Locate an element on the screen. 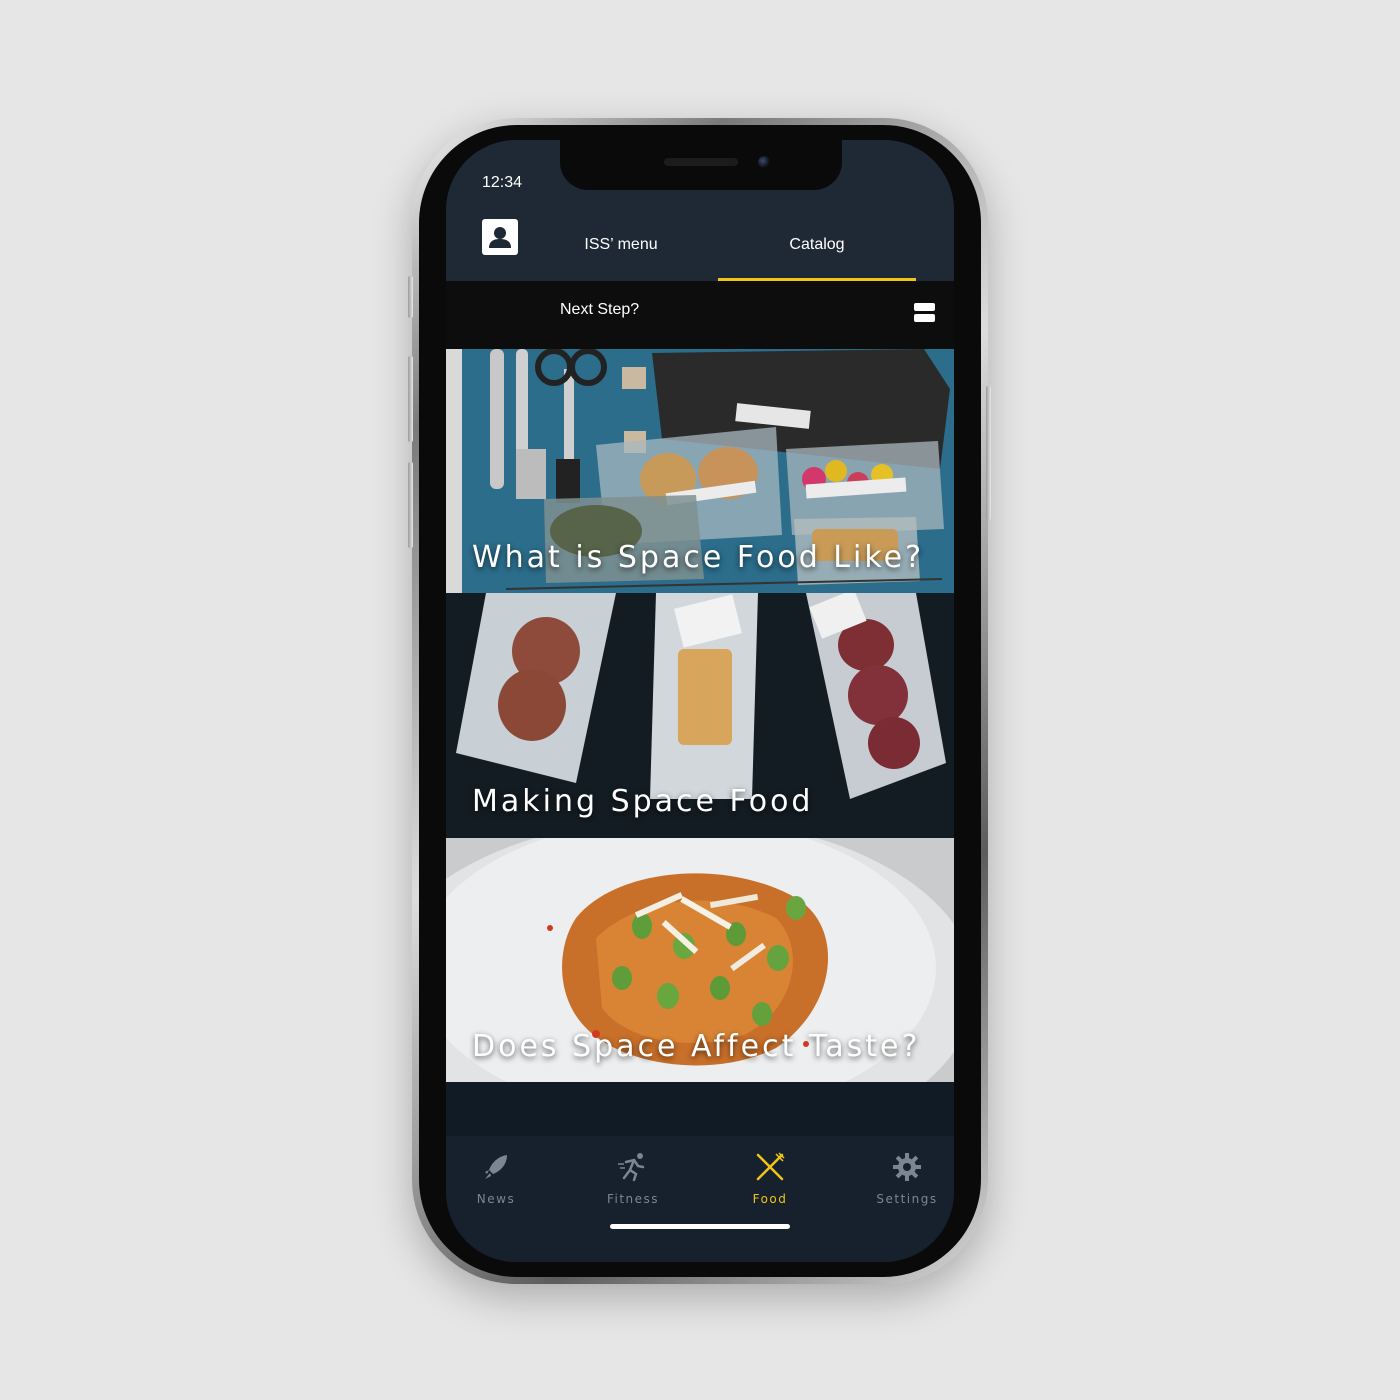 The width and height of the screenshot is (1400, 1400). volume-up-button is located at coordinates (410, 399).